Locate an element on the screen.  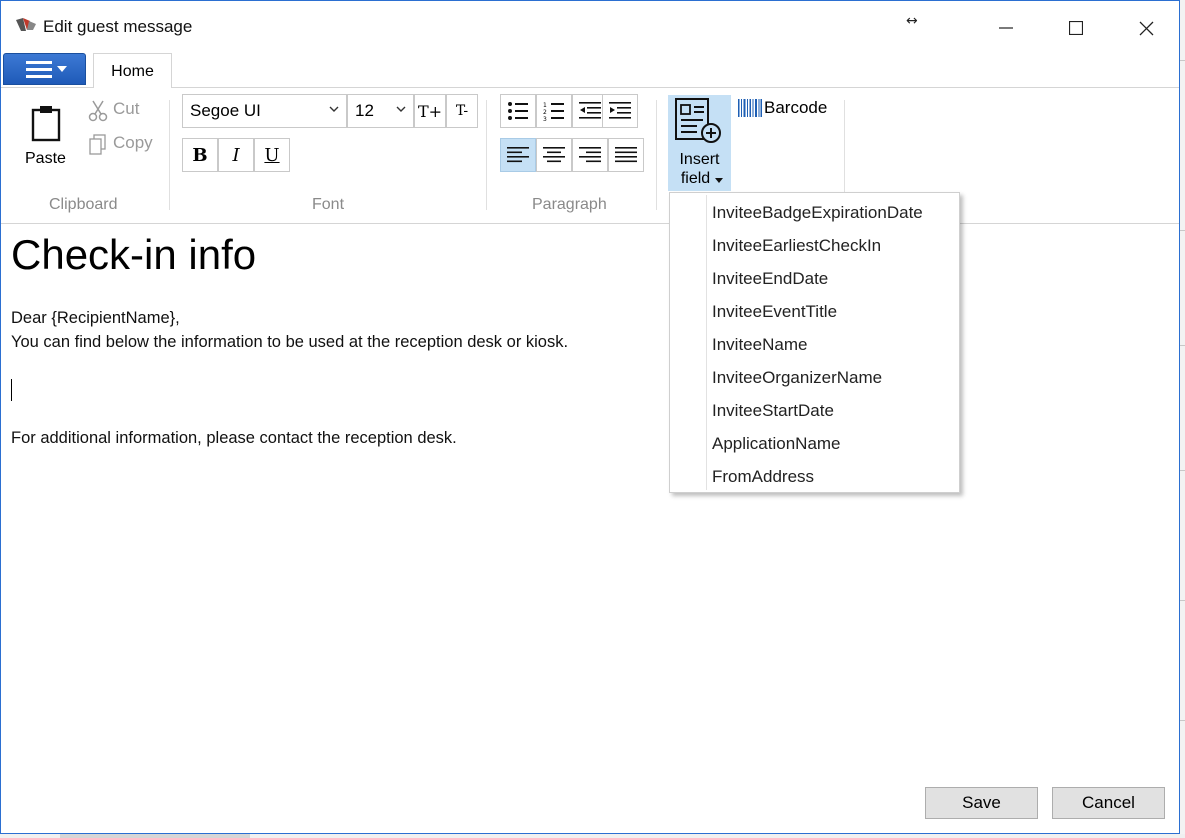
paste-label: Paste is located at coordinates (45, 158).